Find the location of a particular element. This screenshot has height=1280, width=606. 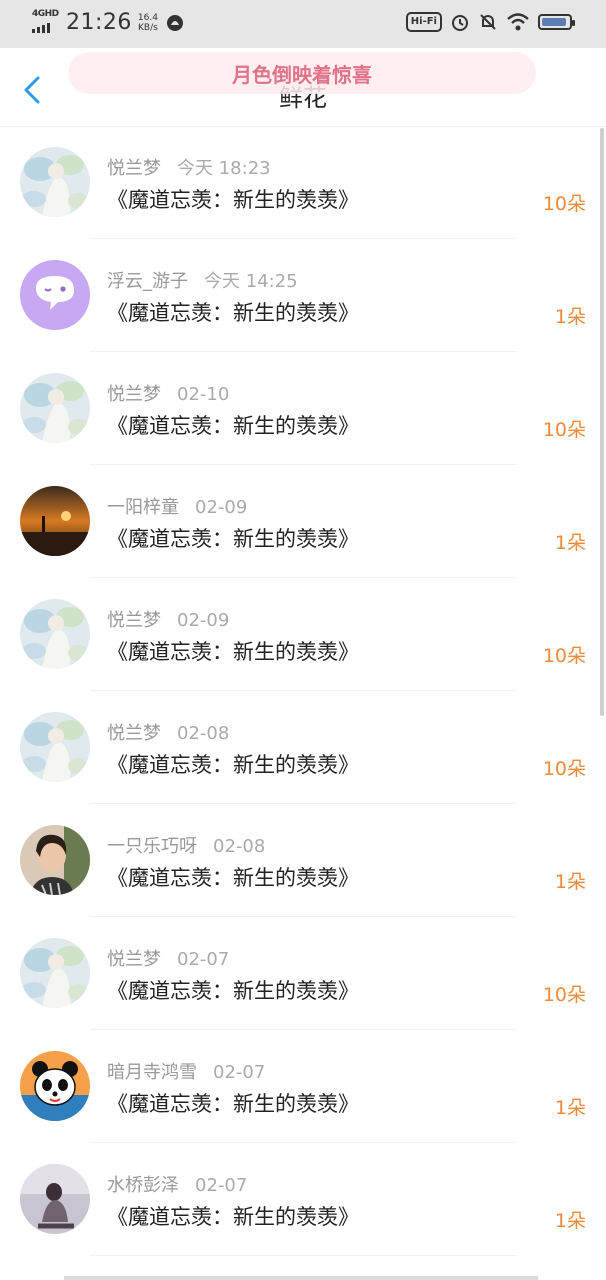

user-name: 水桥彭泽 is located at coordinates (143, 1185).